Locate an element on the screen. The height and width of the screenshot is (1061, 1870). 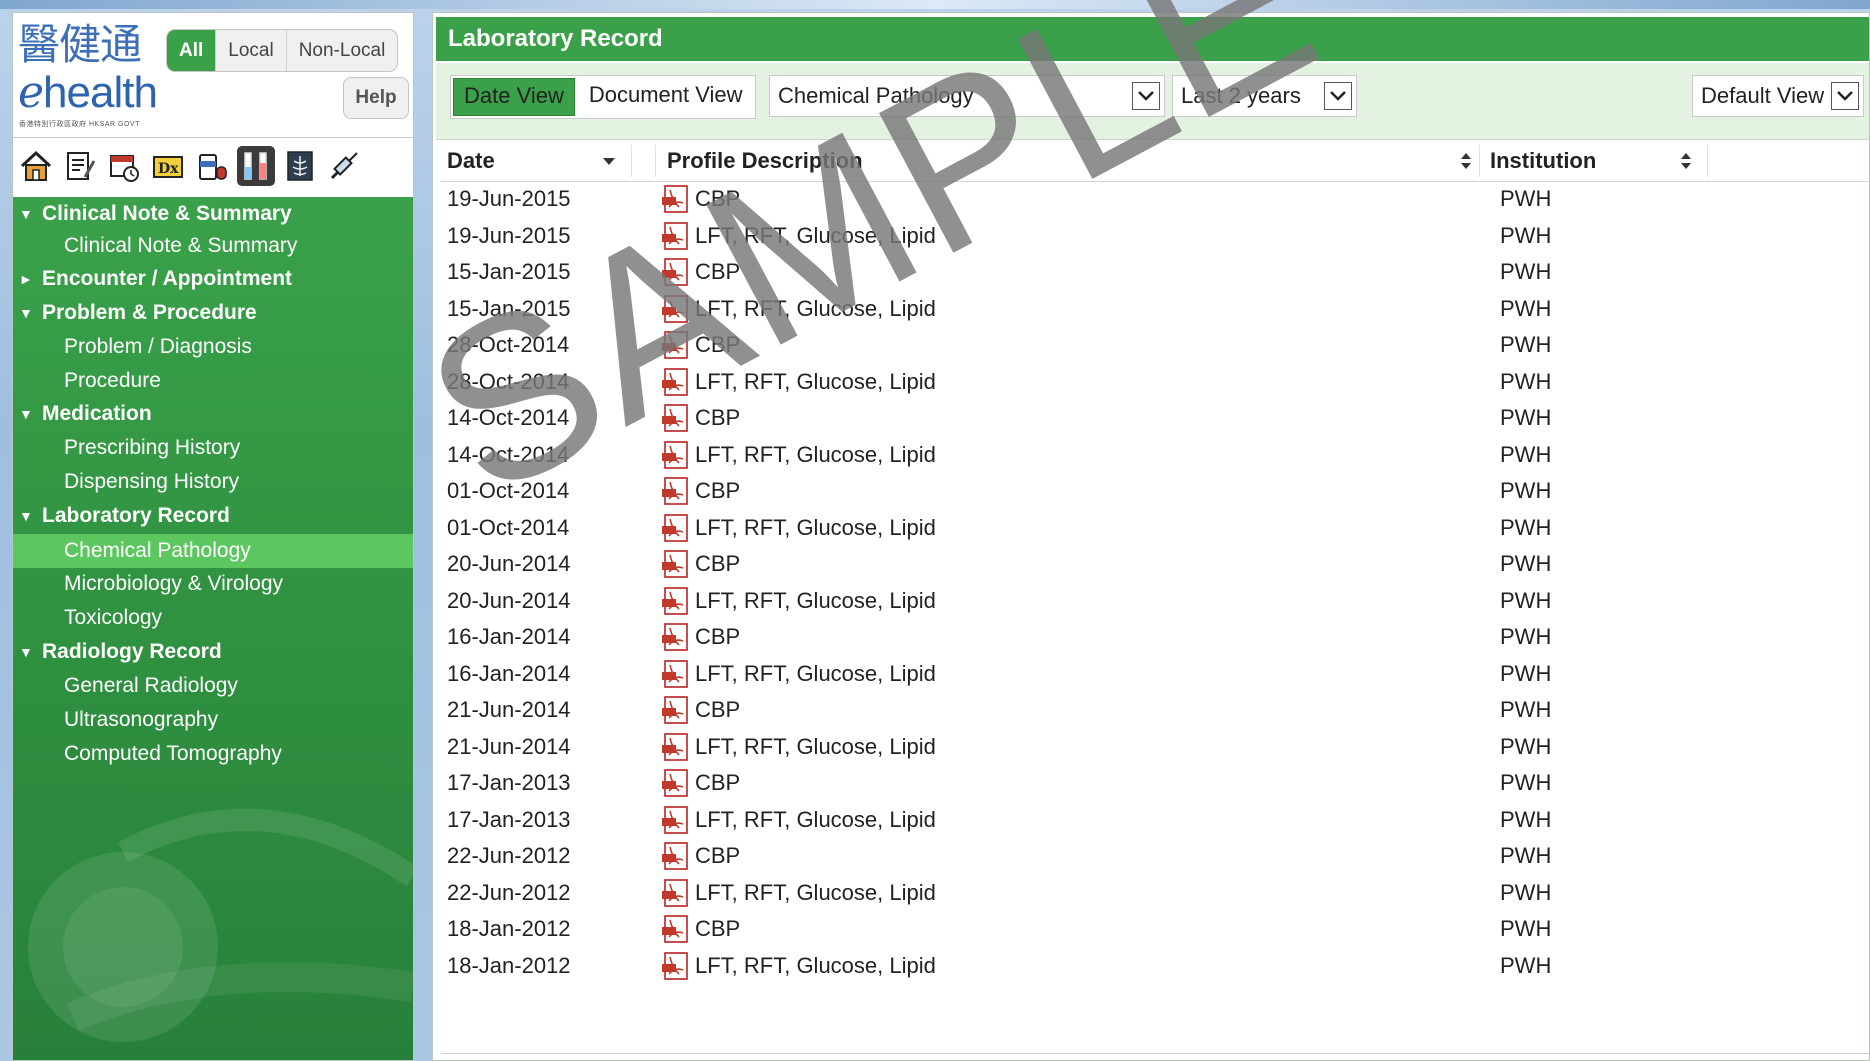
radiology-icon is located at coordinates (300, 166).